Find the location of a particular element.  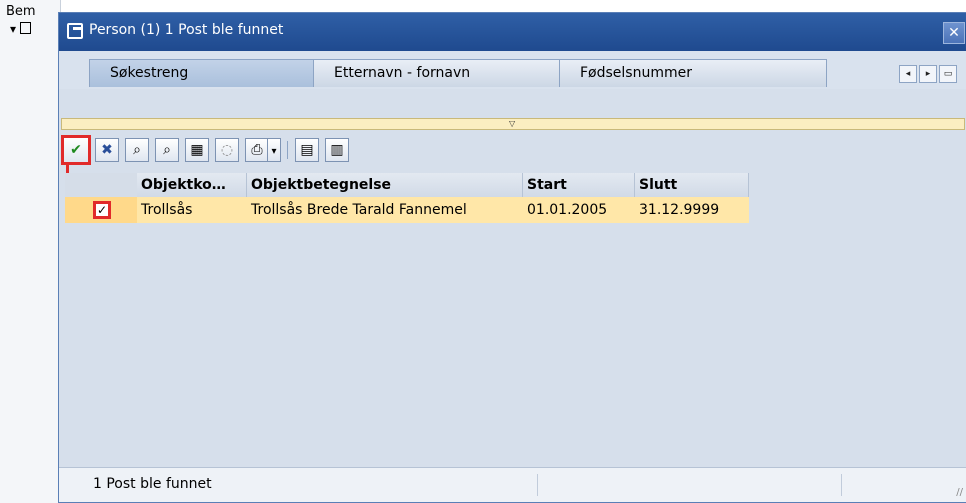

layout-button: ▥ is located at coordinates (337, 150).